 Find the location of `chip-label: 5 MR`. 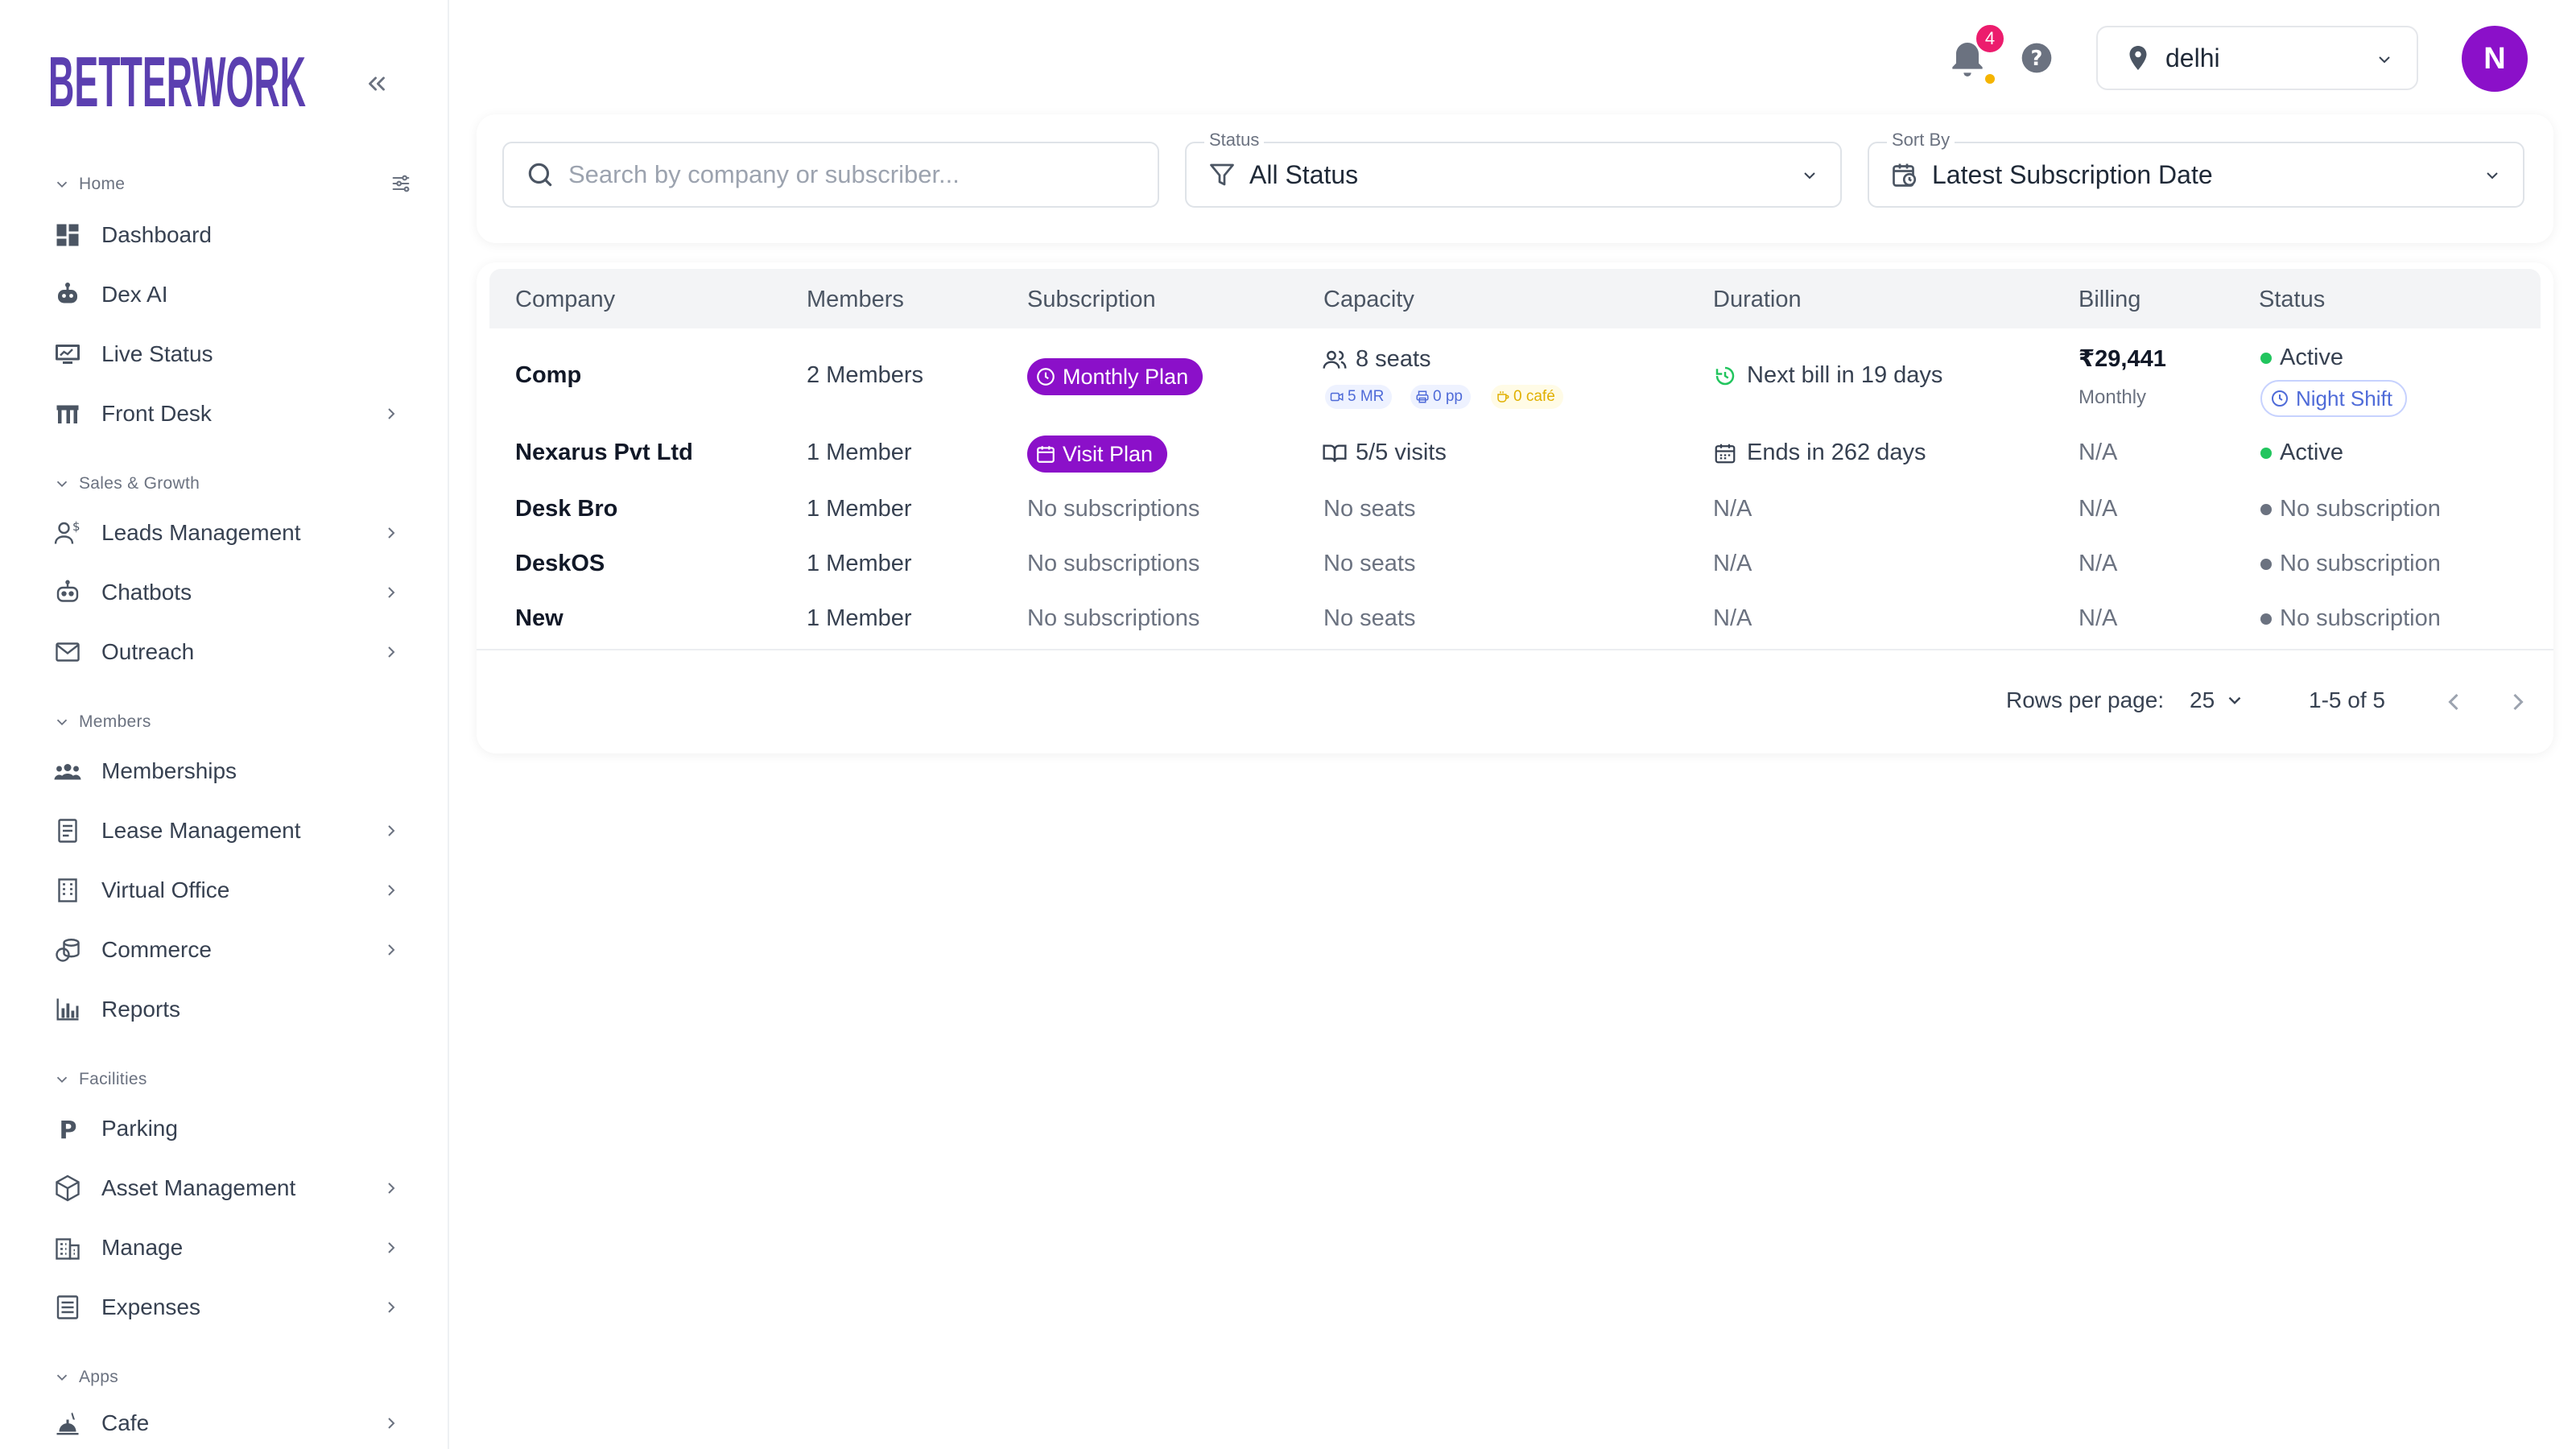

chip-label: 5 MR is located at coordinates (1366, 396).